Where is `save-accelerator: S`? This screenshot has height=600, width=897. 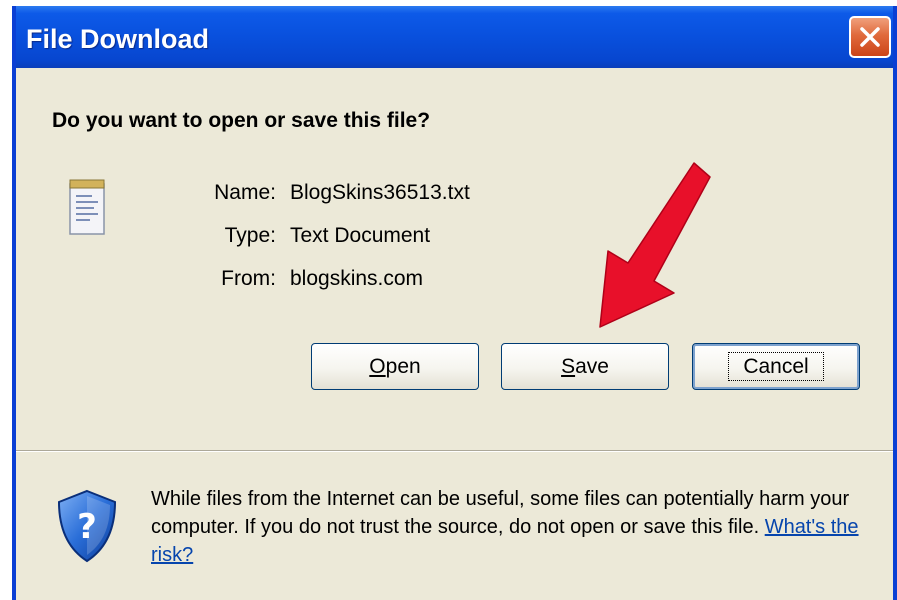 save-accelerator: S is located at coordinates (568, 366).